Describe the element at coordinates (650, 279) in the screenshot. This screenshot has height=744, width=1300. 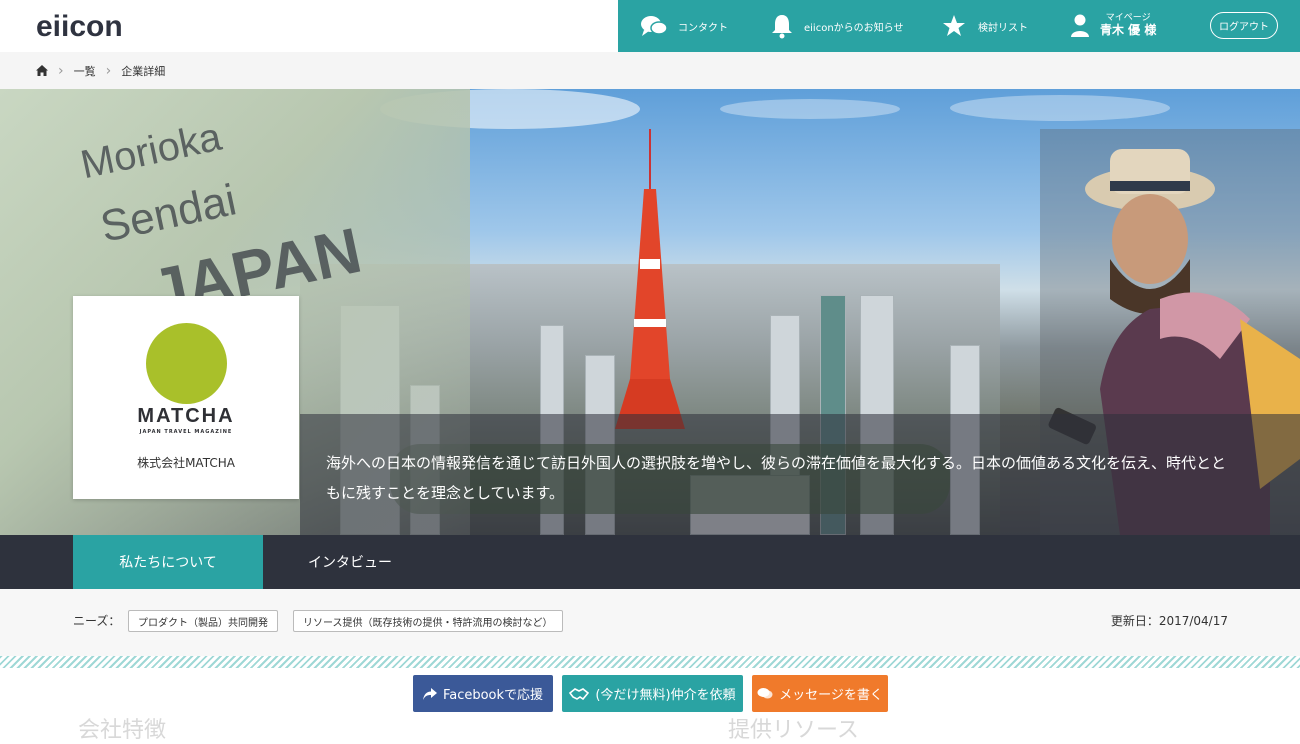
I see `tokyo-tower-graphic` at that location.